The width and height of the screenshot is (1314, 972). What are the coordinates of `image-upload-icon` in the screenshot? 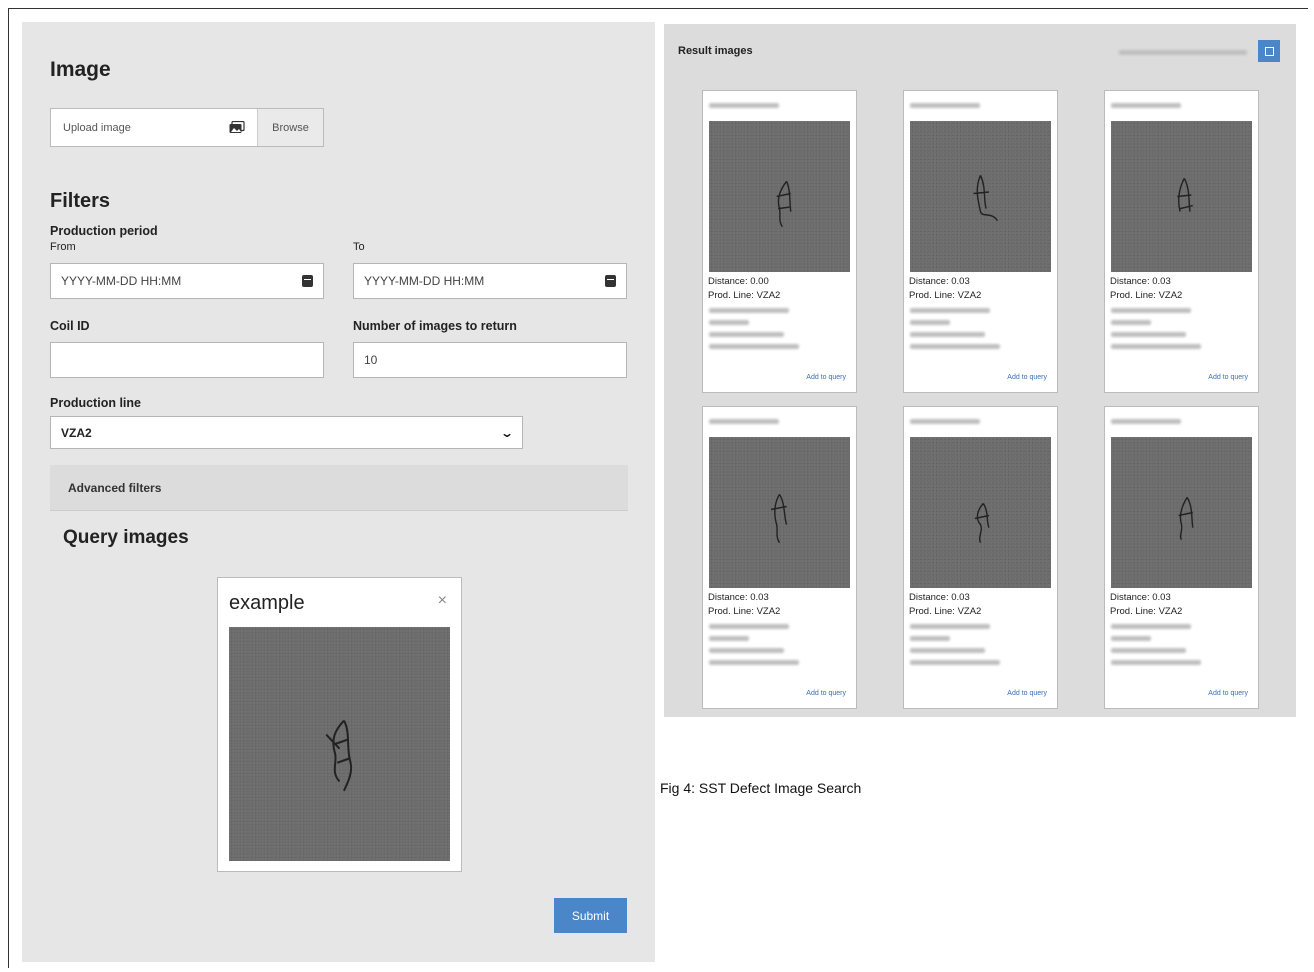 It's located at (237, 127).